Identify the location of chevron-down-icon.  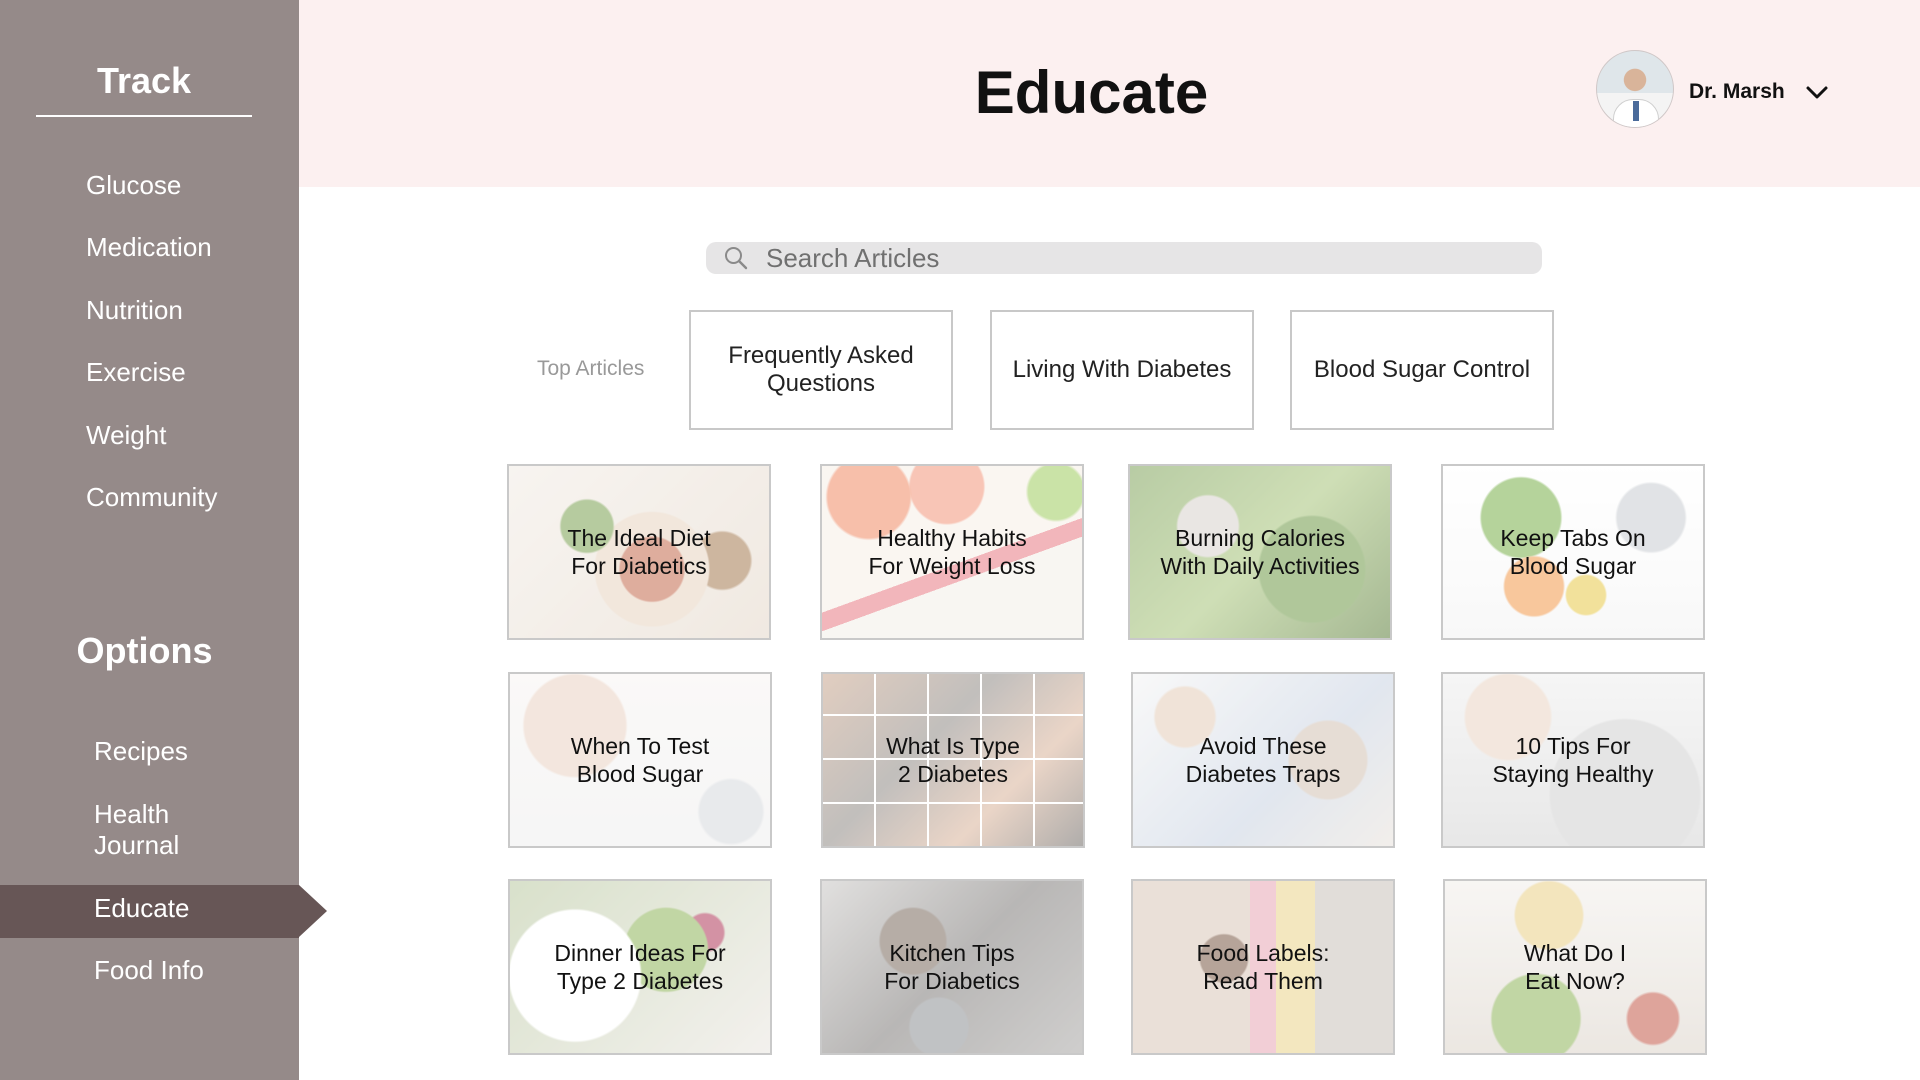
(1817, 93).